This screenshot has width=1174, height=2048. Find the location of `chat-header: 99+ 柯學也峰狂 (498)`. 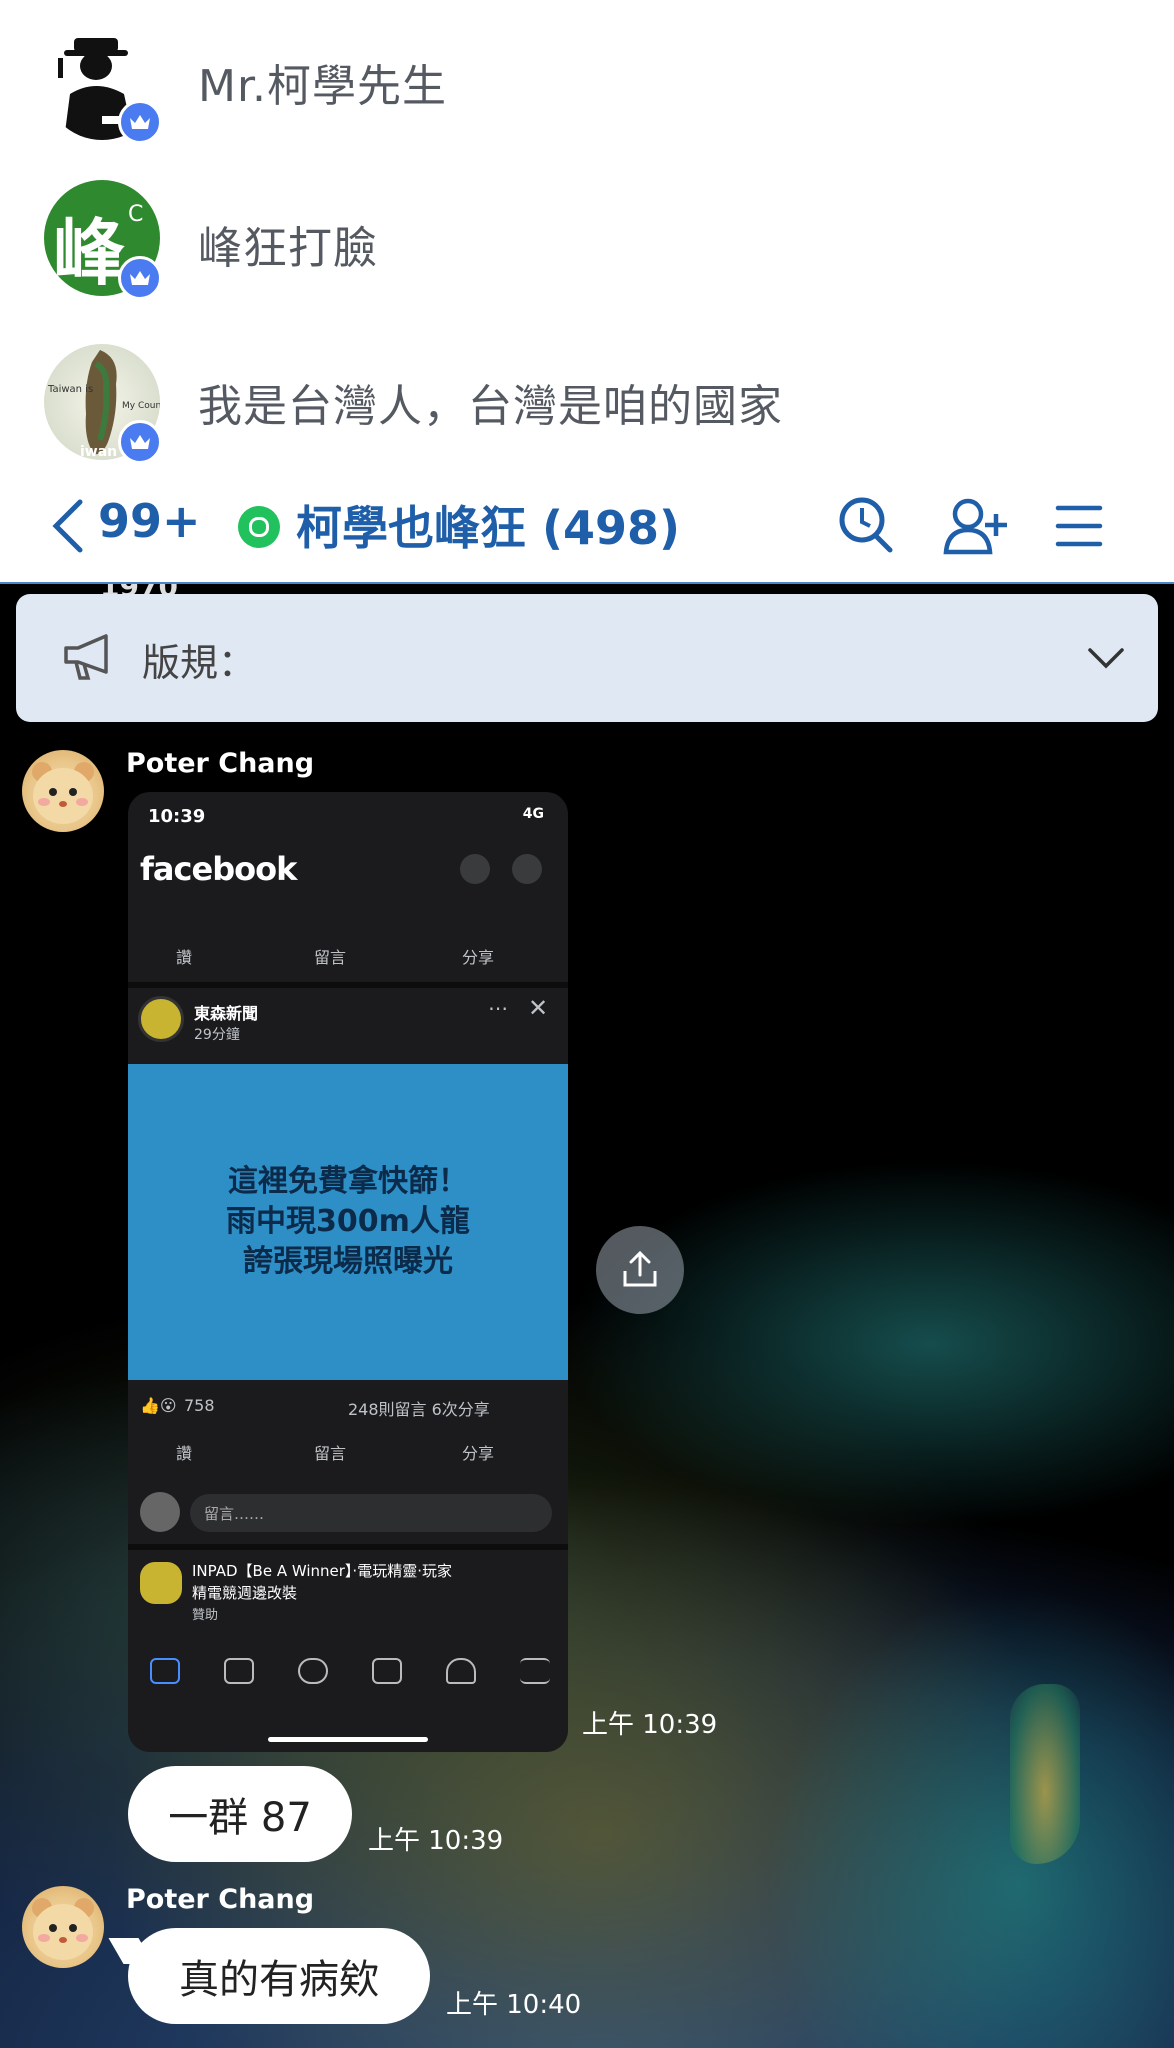

chat-header: 99+ 柯學也峰狂 (498) is located at coordinates (587, 527).